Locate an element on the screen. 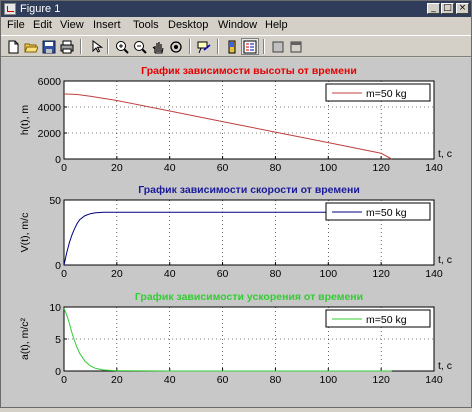  open-file-icon is located at coordinates (31, 46).